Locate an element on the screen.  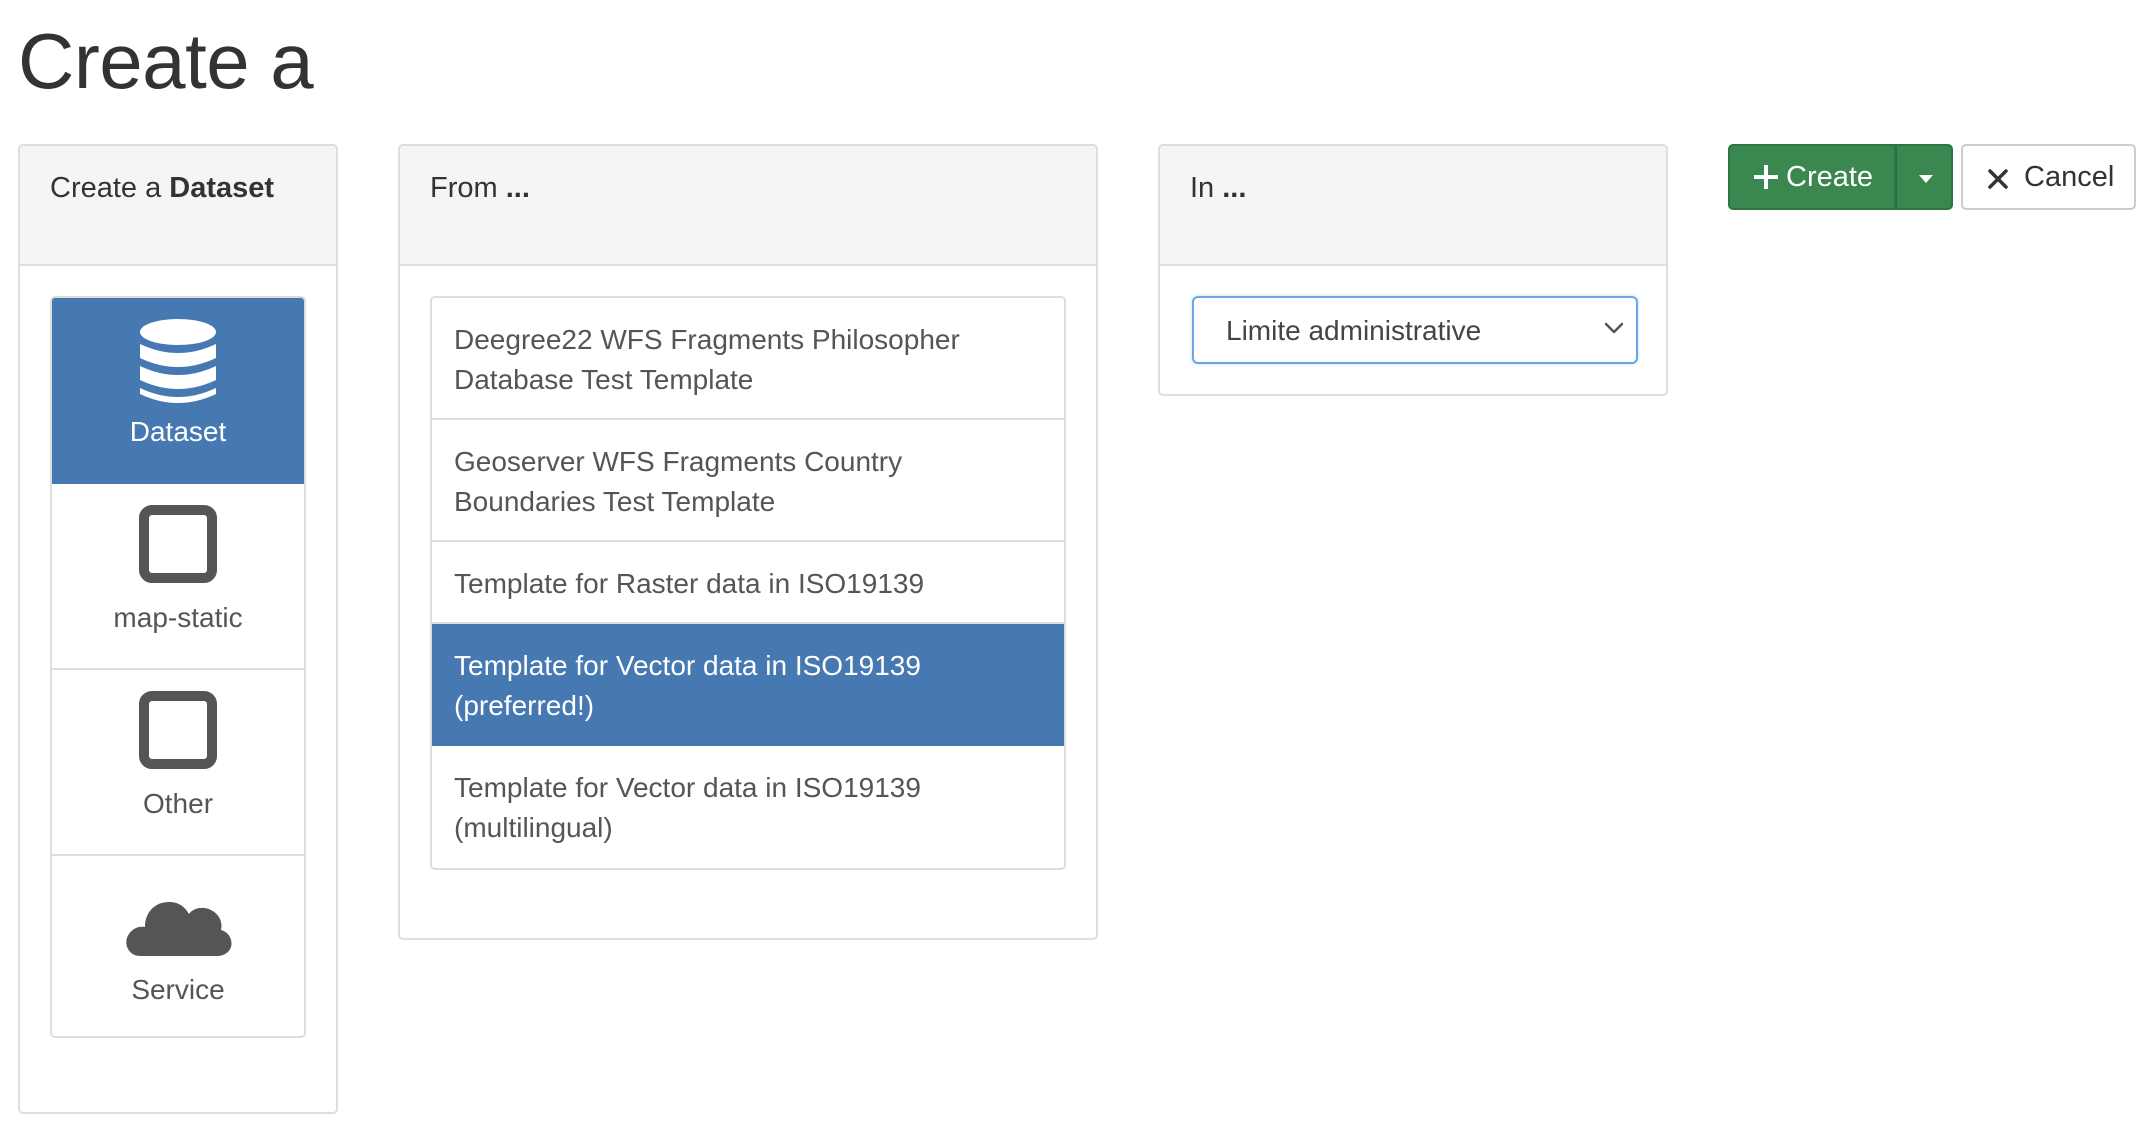
type-panel-heading: Create a Dataset is located at coordinates (178, 206).